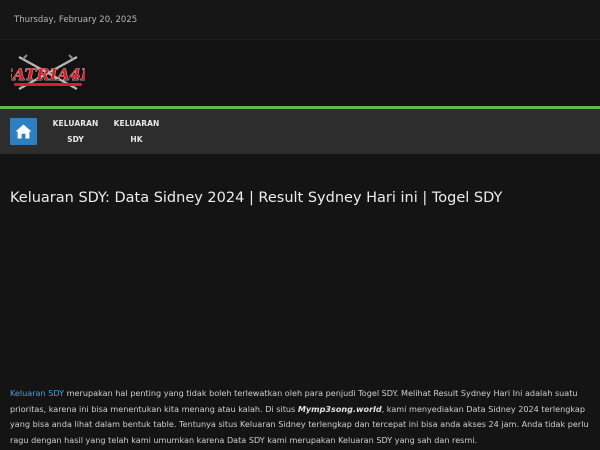 Image resolution: width=600 pixels, height=450 pixels. What do you see at coordinates (339, 408) in the screenshot?
I see `site-name: Mymp3song.world` at bounding box center [339, 408].